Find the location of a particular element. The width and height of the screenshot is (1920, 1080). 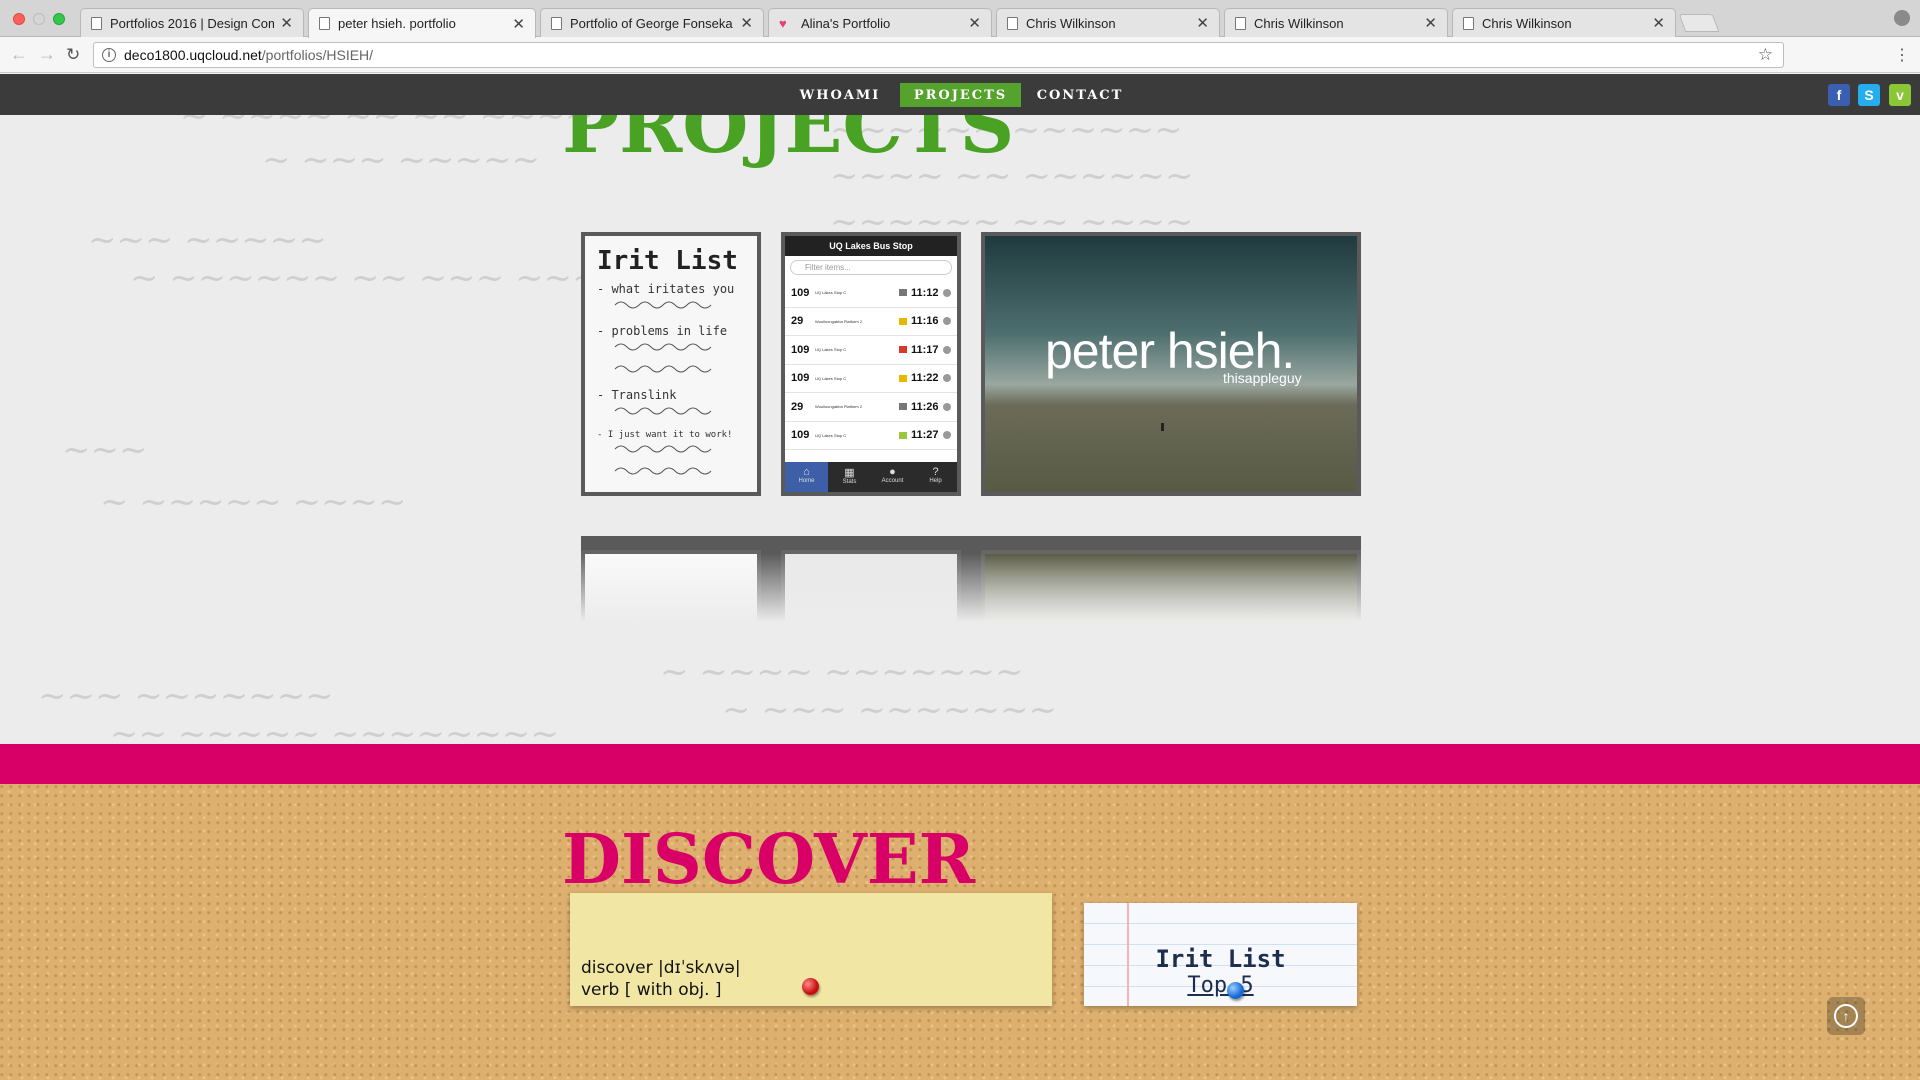

forward-arrow-icon: → is located at coordinates (47, 54).